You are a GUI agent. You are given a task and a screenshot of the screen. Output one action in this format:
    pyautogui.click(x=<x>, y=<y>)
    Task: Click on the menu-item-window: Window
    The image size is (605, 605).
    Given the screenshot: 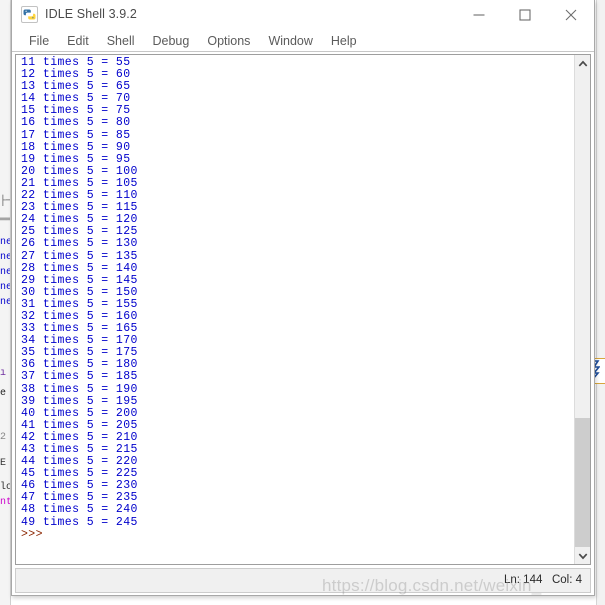 What is the action you would take?
    pyautogui.click(x=290, y=40)
    